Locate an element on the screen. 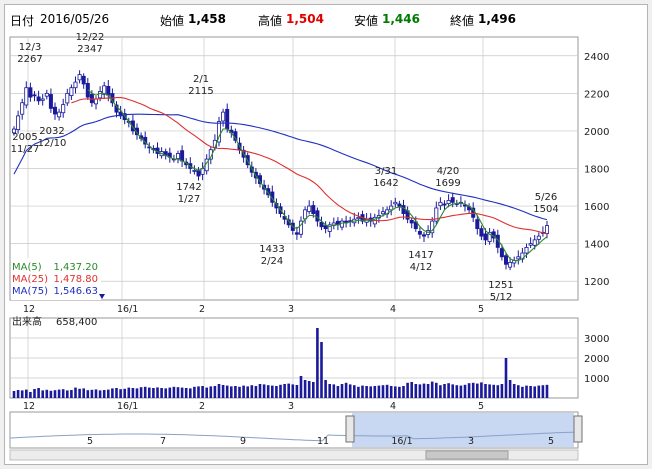 The width and height of the screenshot is (652, 469). x-tick-label: 12 is located at coordinates (29, 309).